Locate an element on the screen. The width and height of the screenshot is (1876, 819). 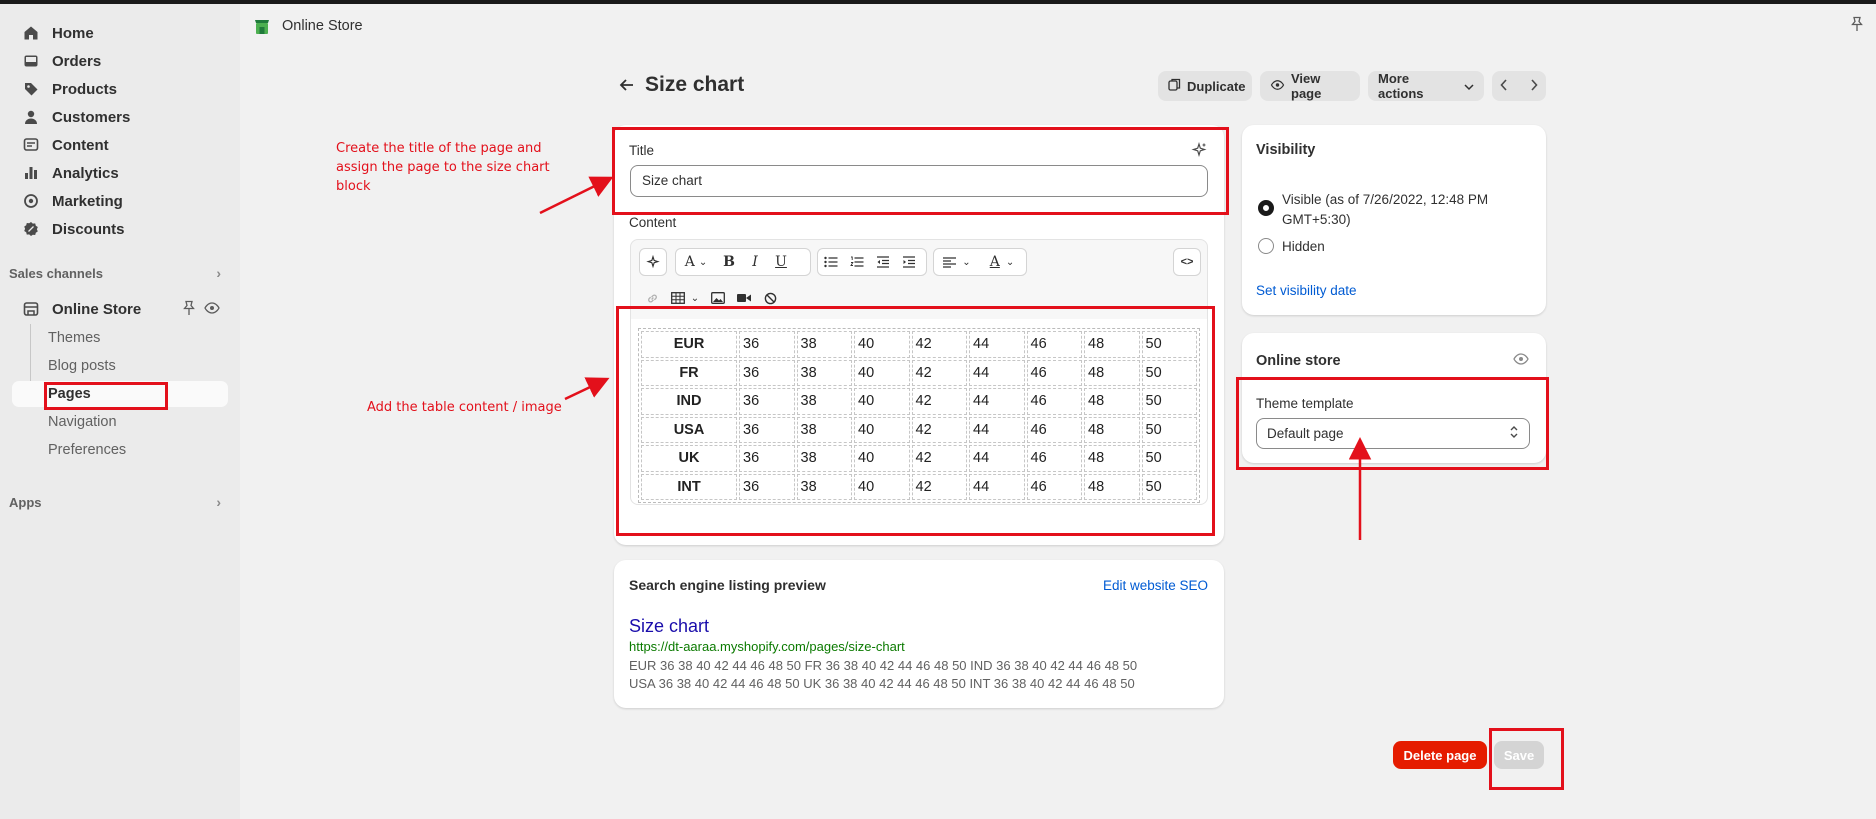
sales-channels-header: Sales channels › is located at coordinates (115, 273).